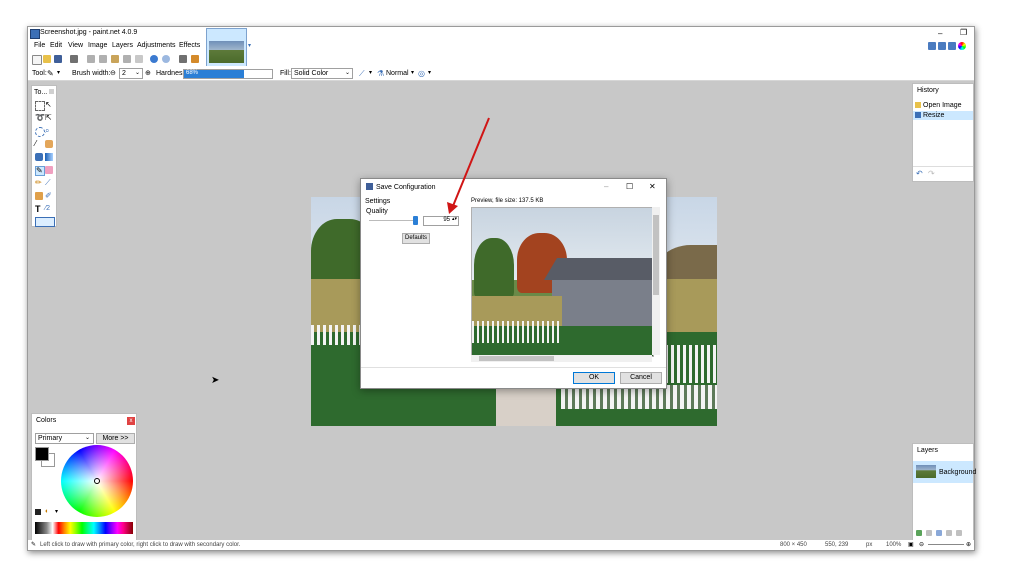 This screenshot has width=1024, height=581. I want to click on annotation-arrow-head, so click(452, 208).